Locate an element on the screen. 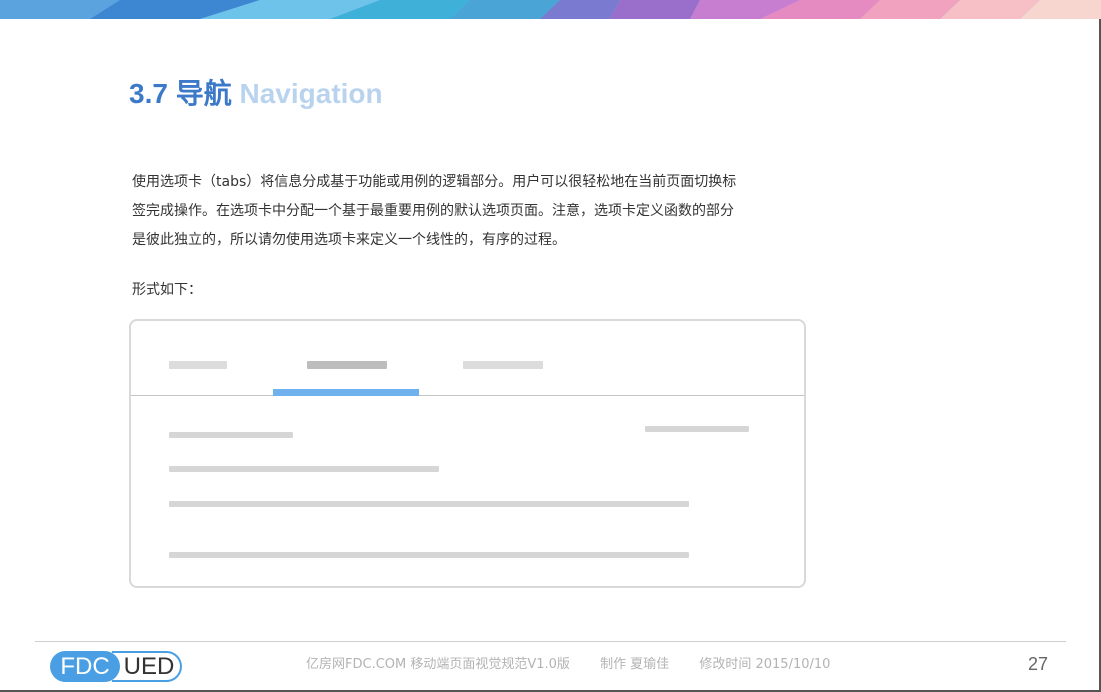 The image size is (1101, 692). footer-author: 制作 夏瑜佳 is located at coordinates (635, 664).